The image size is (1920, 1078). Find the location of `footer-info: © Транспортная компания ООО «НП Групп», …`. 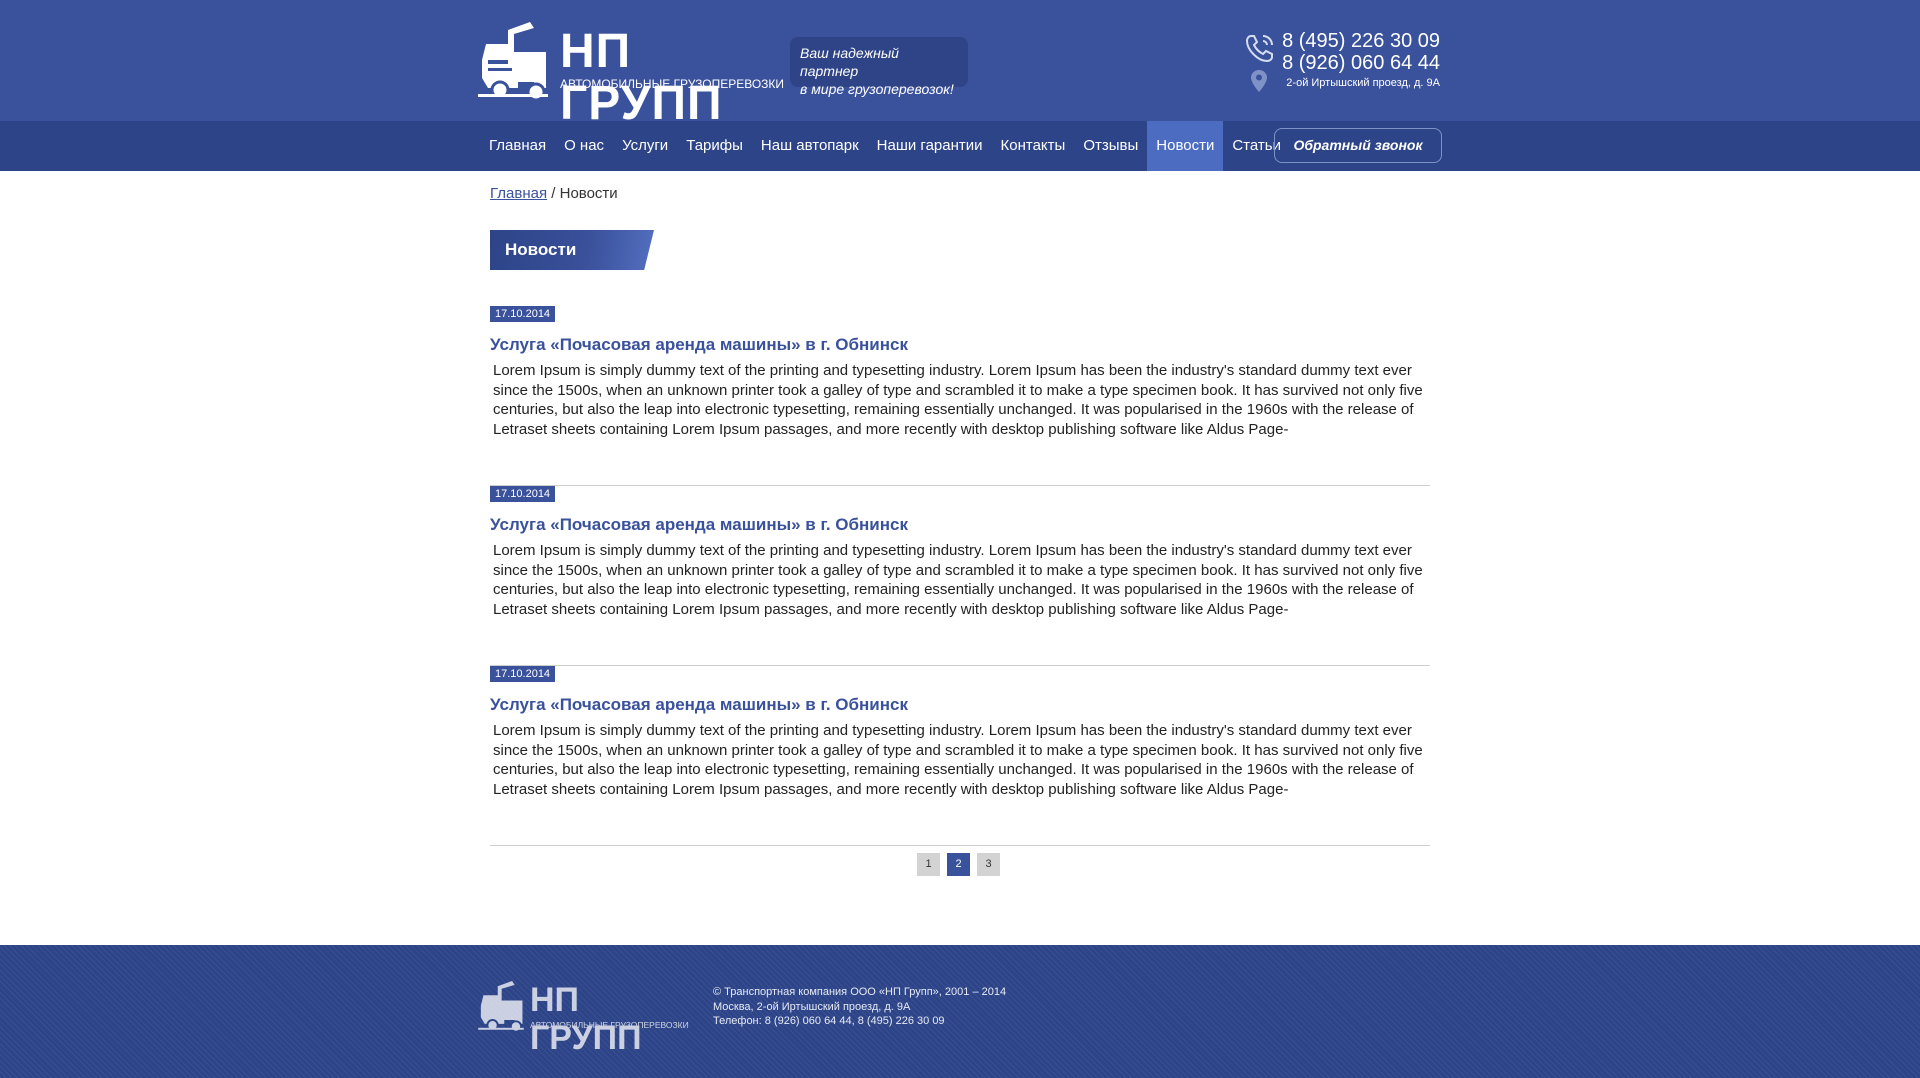

footer-info: © Транспортная компания ООО «НП Групп», … is located at coordinates (859, 1007).